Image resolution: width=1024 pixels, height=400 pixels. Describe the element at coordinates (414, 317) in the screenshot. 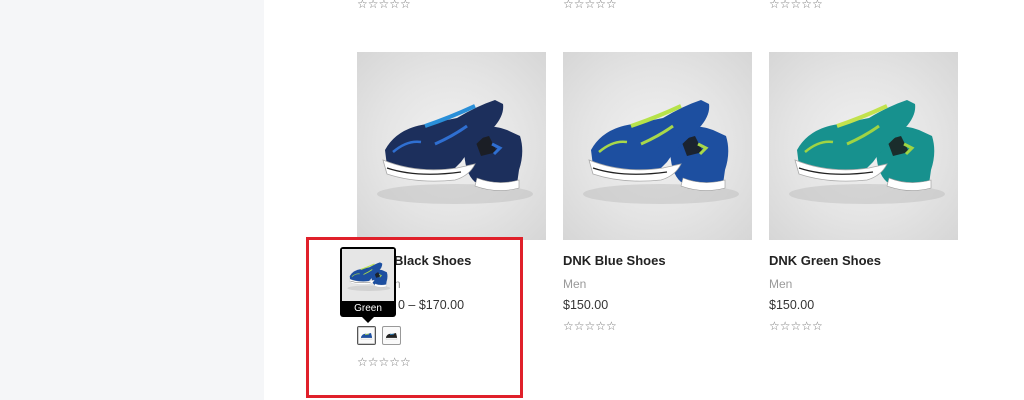

I see `highlight-box` at that location.